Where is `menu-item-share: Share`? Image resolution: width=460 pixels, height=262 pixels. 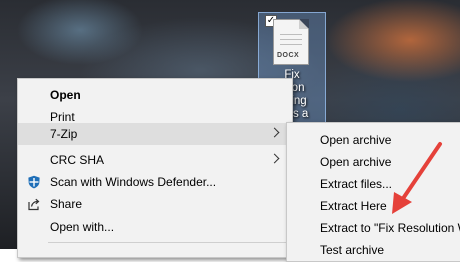 menu-item-share: Share is located at coordinates (155, 204).